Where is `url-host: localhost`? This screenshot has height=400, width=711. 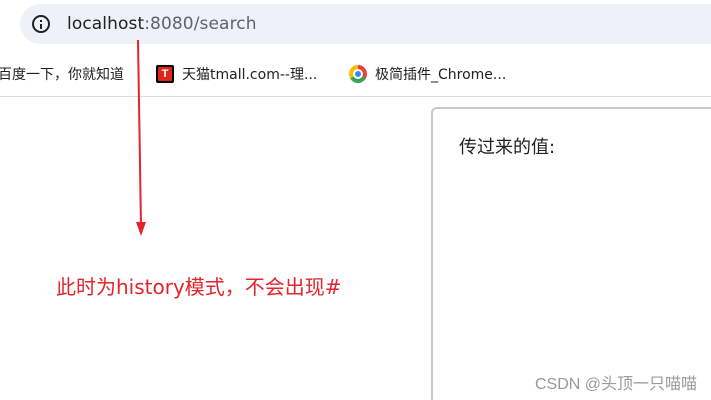 url-host: localhost is located at coordinates (106, 24).